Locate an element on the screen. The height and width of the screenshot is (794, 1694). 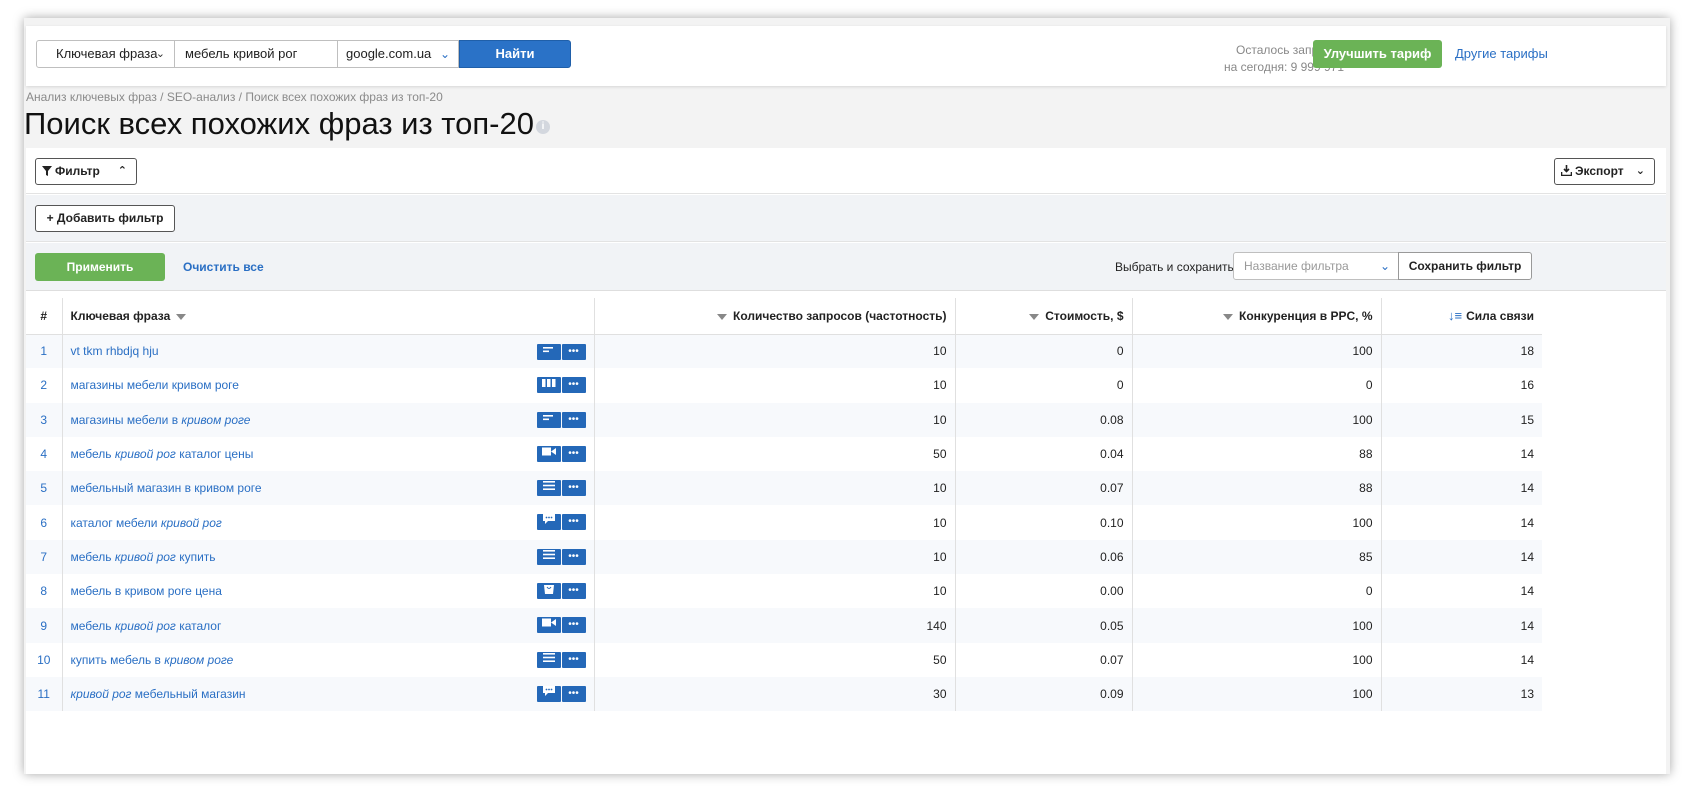
apply-button: Применить is located at coordinates (100, 267).